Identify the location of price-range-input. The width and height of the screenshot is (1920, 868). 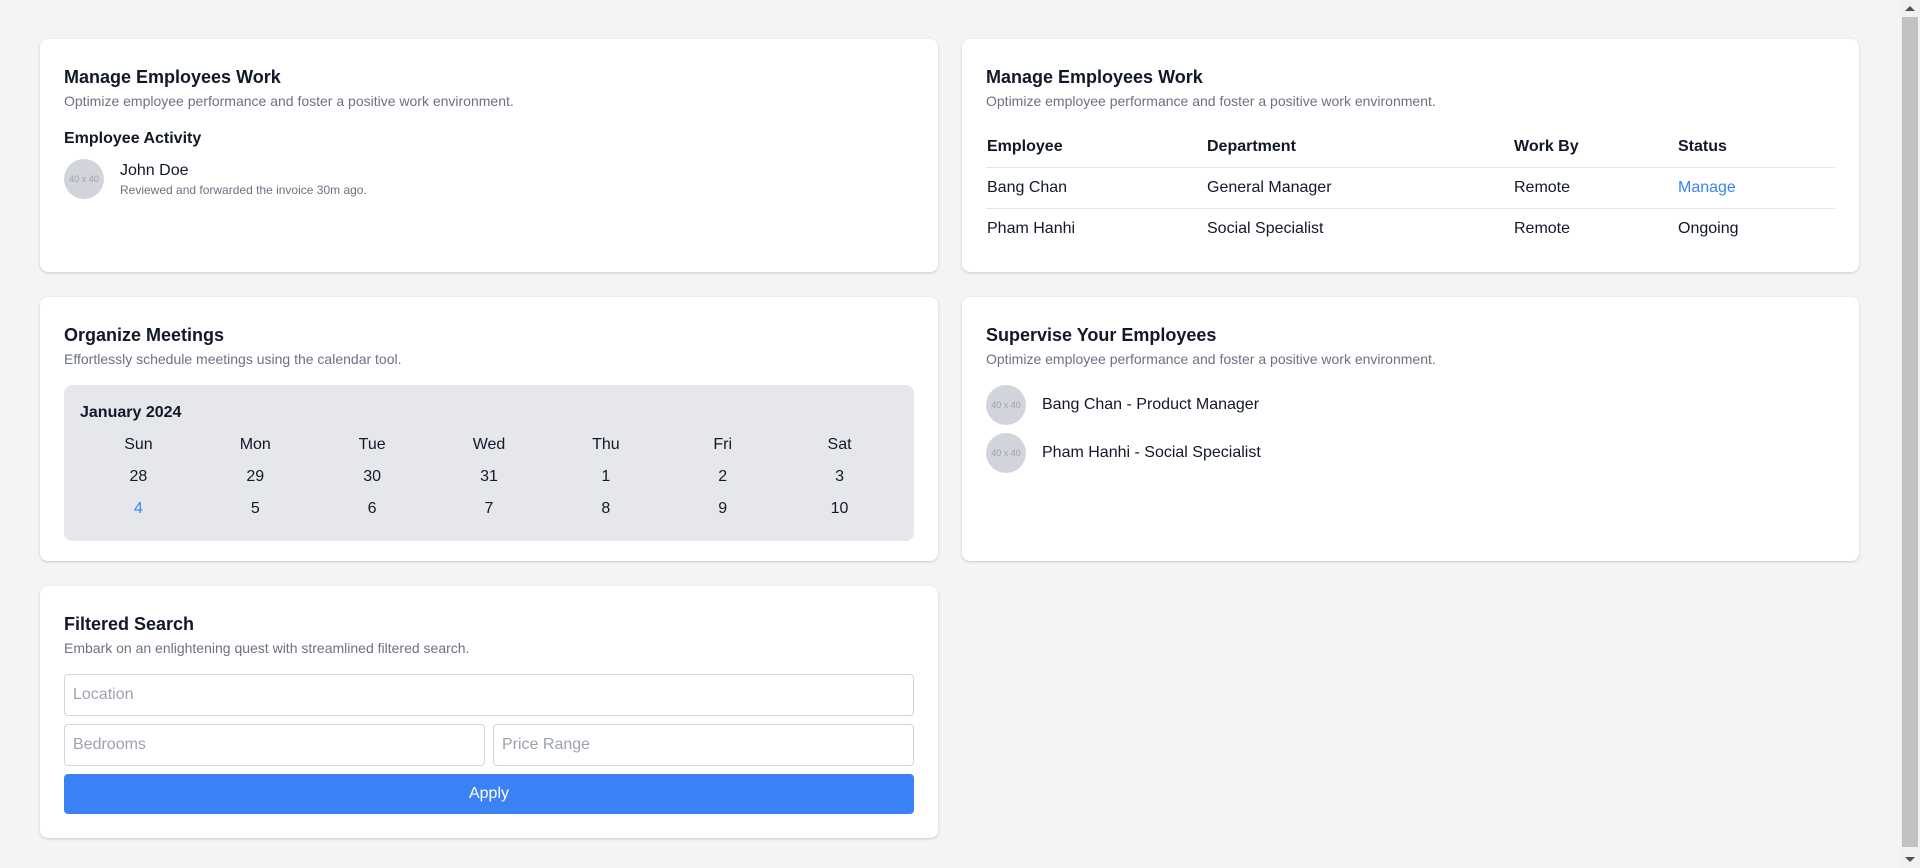
(703, 745).